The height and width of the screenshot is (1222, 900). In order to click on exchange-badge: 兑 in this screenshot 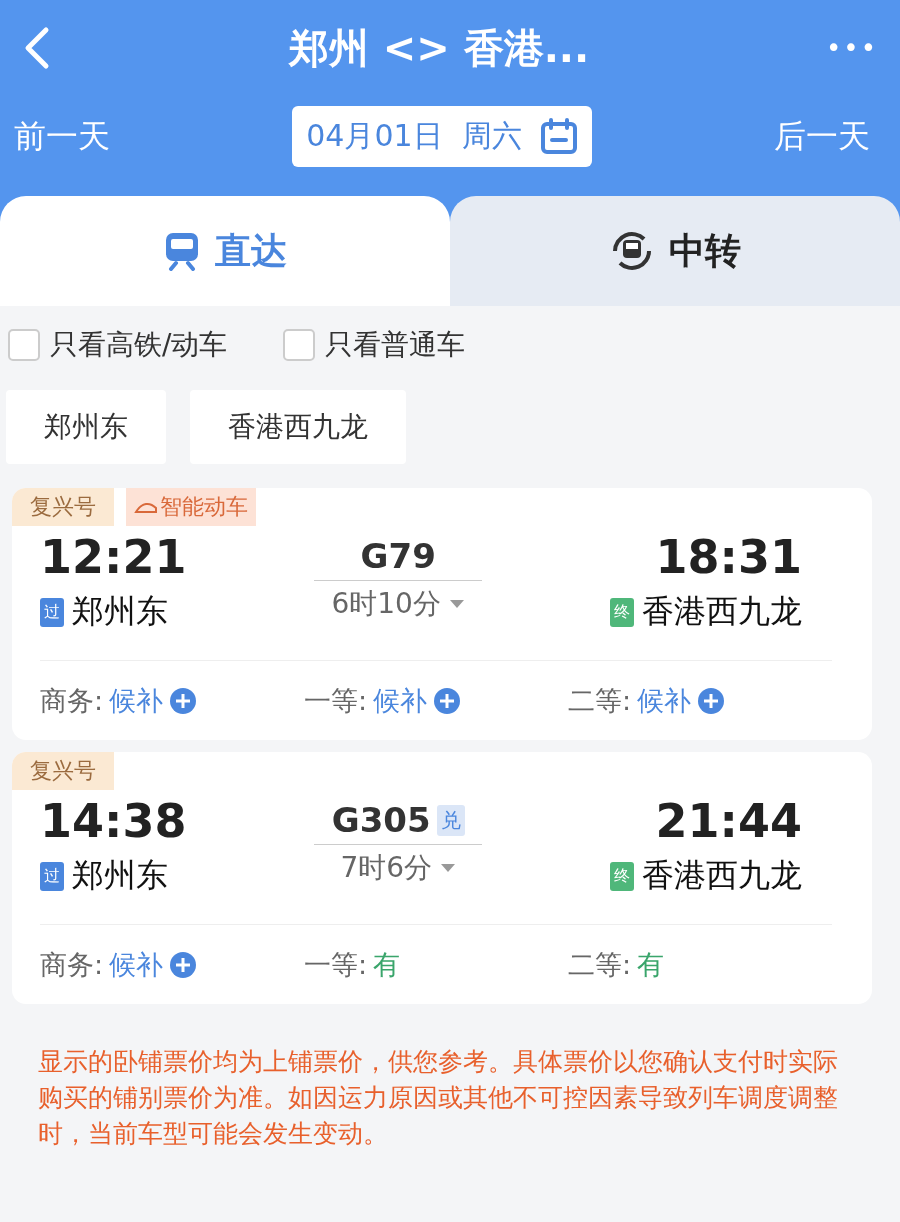, I will do `click(450, 820)`.